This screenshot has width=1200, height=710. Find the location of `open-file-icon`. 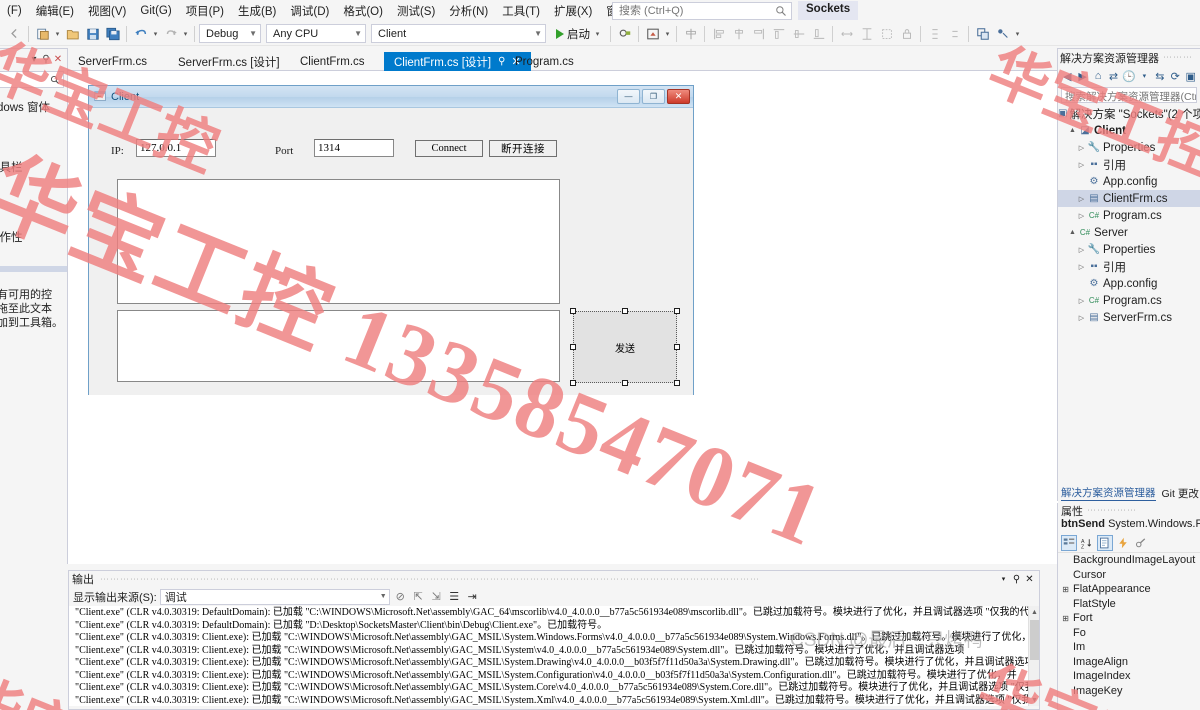

open-file-icon is located at coordinates (72, 34).